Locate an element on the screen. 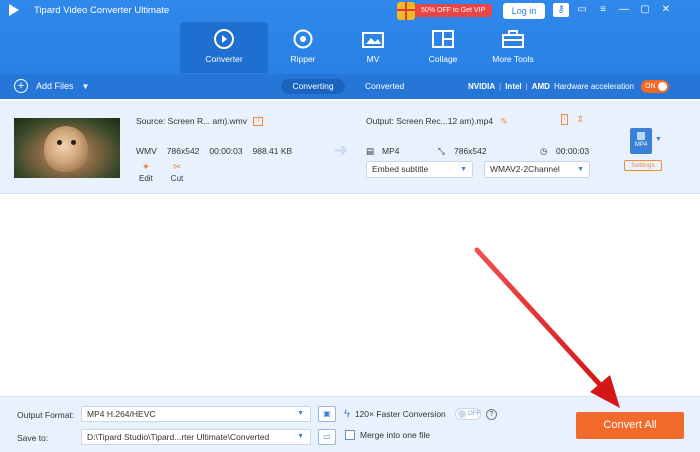  source-resolution: 786x542 is located at coordinates (183, 151).